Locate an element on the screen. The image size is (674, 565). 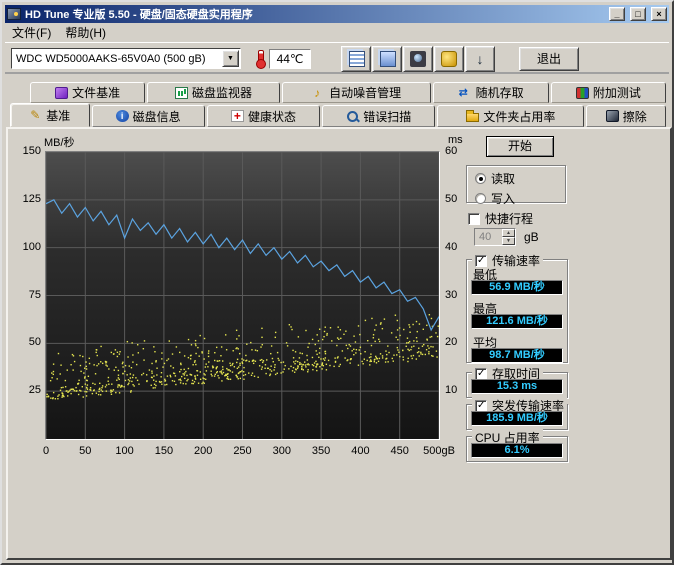
tab-extra-tests: 附加测试 is located at coordinates (608, 92).